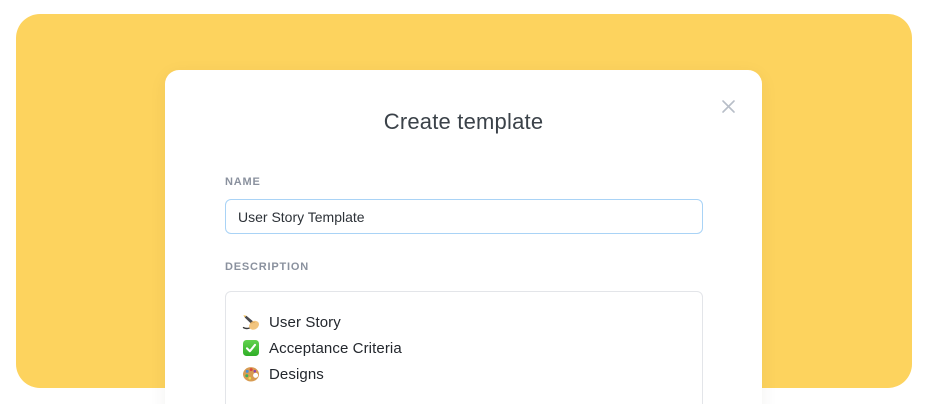 Image resolution: width=928 pixels, height=404 pixels. I want to click on modal-title: Create template, so click(463, 121).